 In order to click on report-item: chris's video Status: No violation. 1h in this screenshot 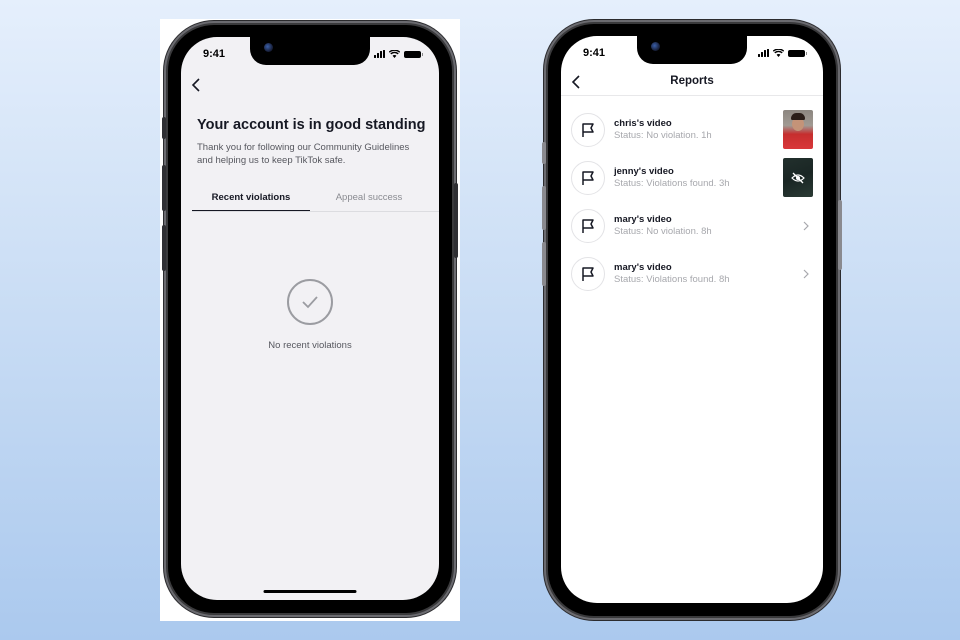, I will do `click(692, 130)`.